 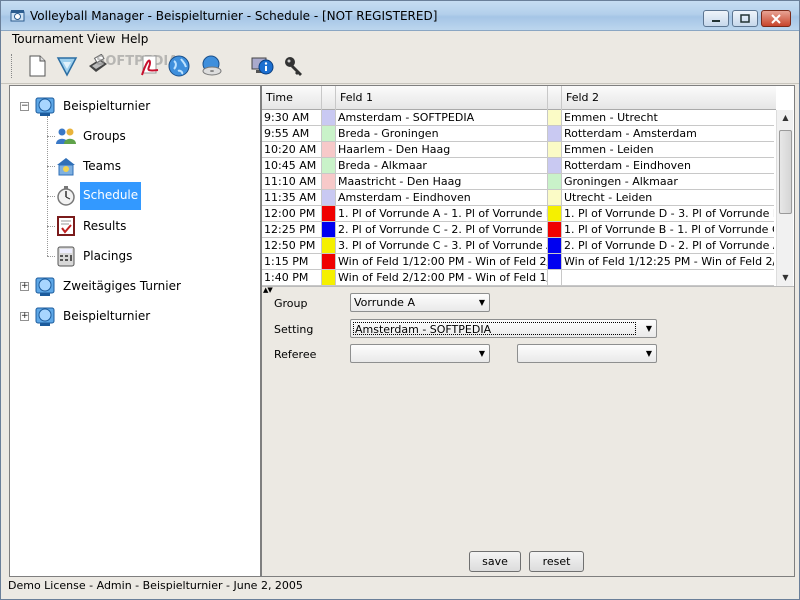 I want to click on cell-time: 1:15 PM, so click(x=292, y=261).